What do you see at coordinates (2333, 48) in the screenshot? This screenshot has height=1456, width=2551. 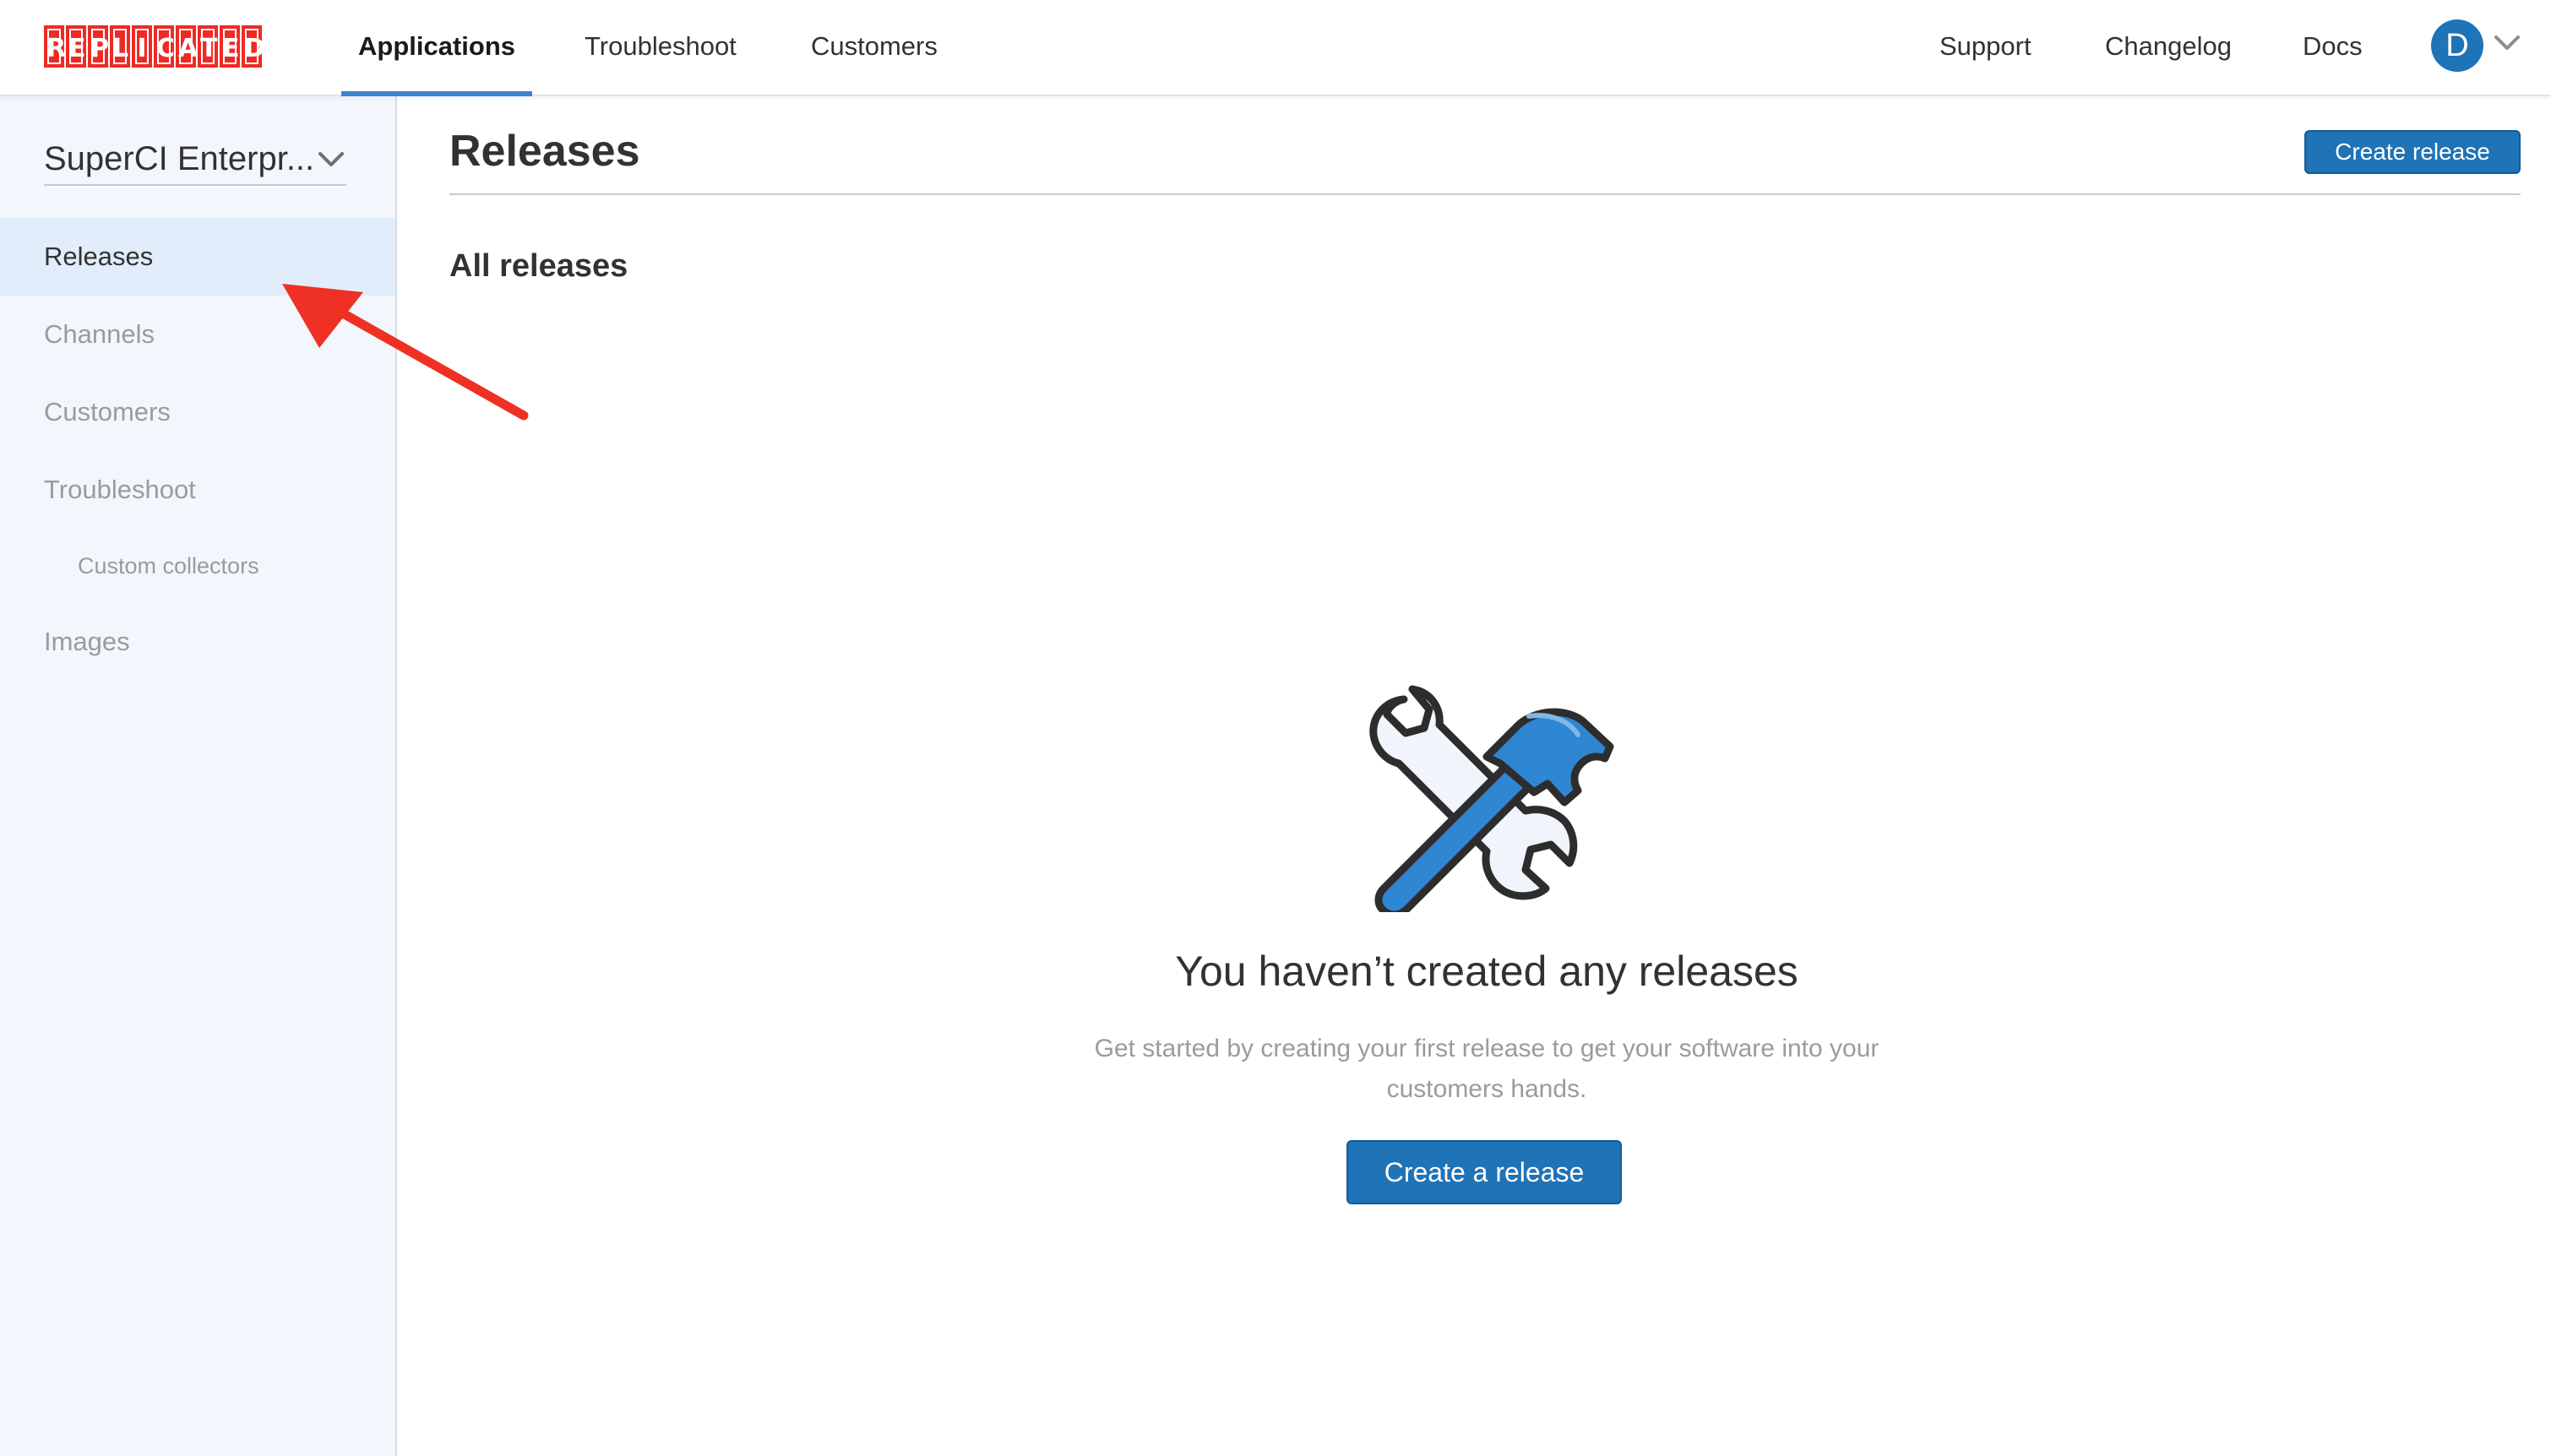 I see `docs-link: Docs` at bounding box center [2333, 48].